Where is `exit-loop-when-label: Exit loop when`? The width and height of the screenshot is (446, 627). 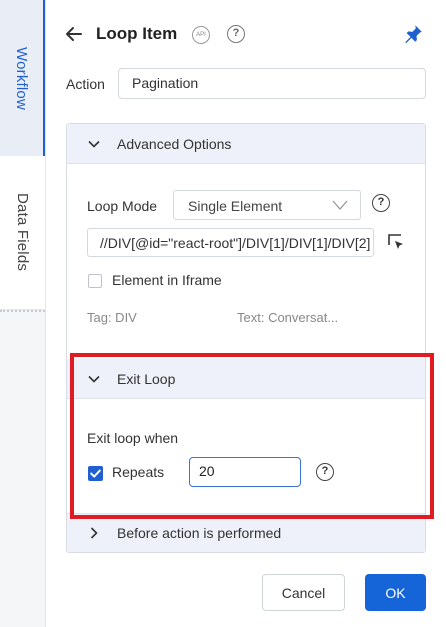
exit-loop-when-label: Exit loop when is located at coordinates (133, 438).